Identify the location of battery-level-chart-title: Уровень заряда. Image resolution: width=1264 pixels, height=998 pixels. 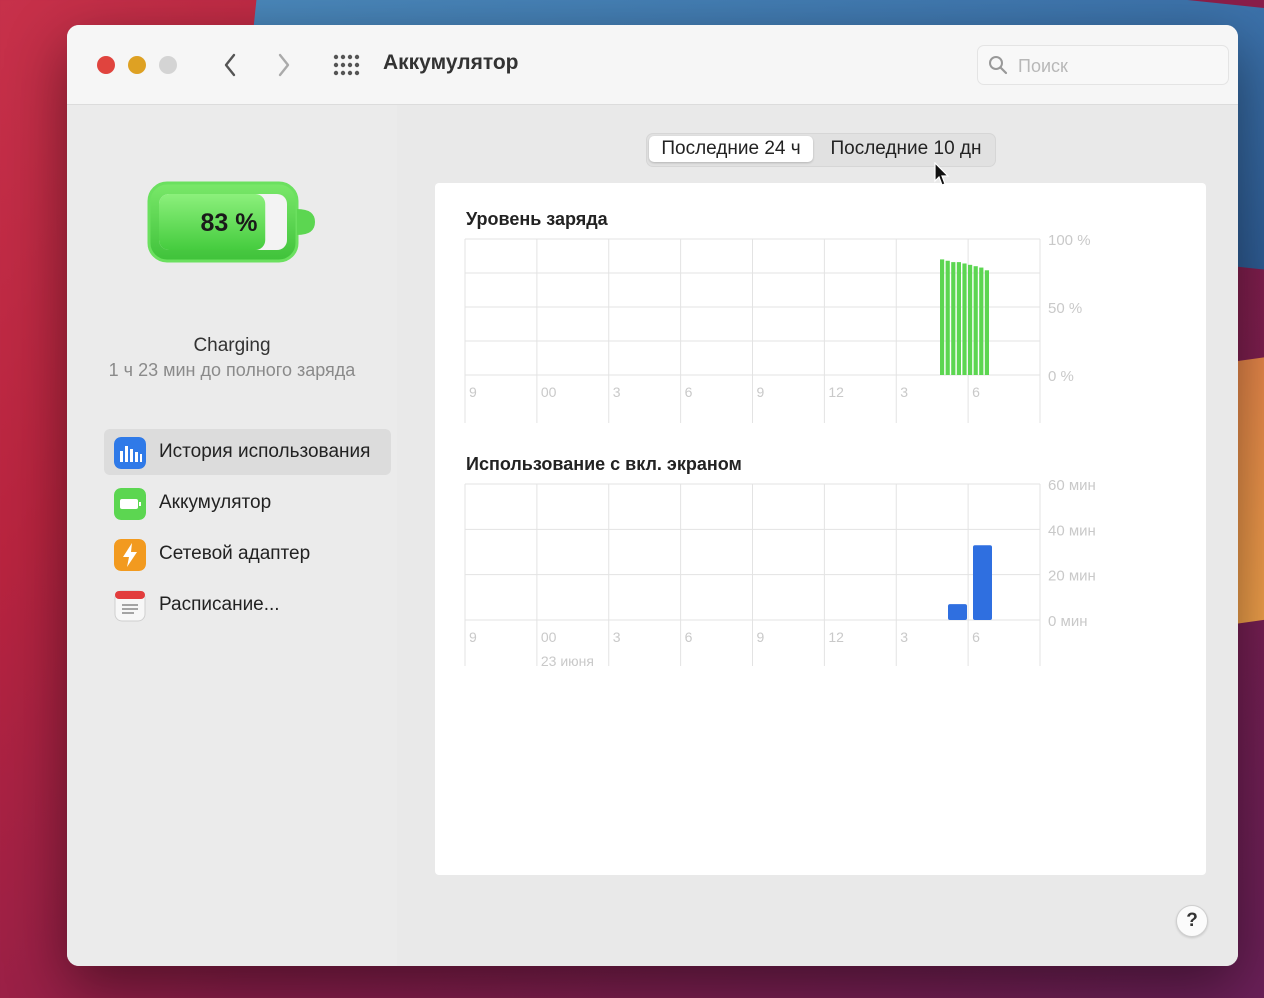
(537, 219).